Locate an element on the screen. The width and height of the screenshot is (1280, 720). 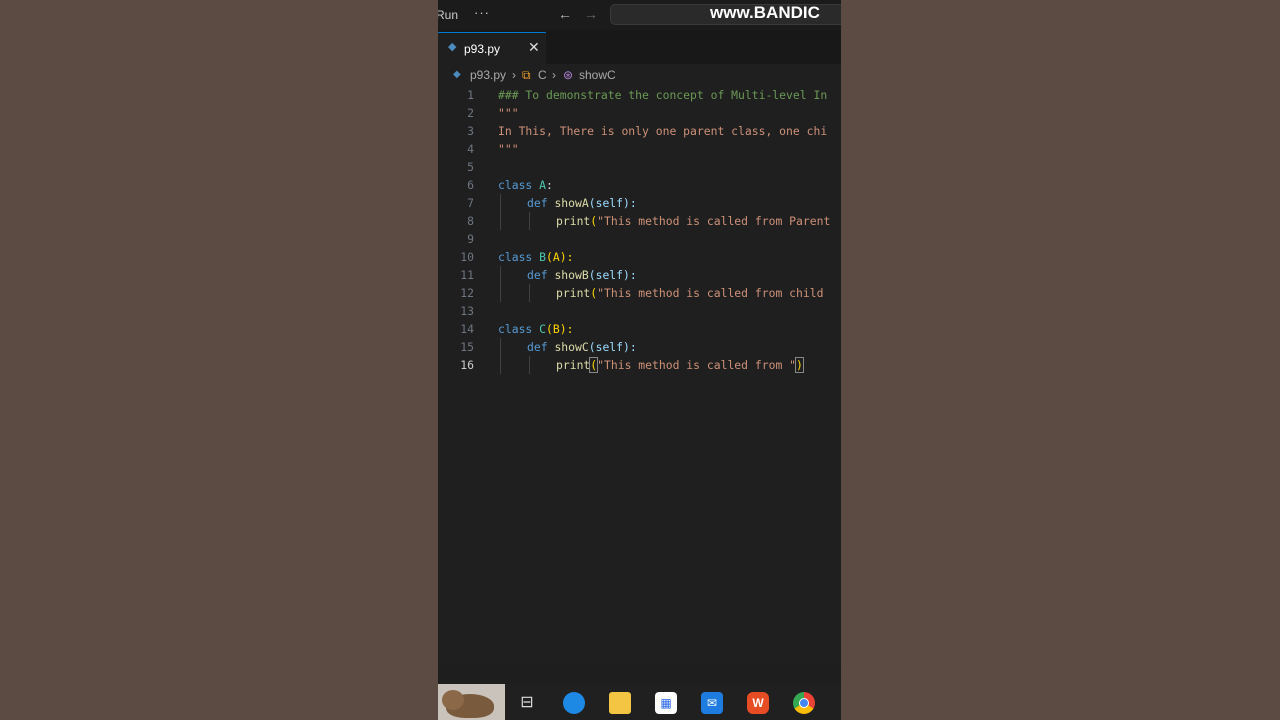
edge-icon is located at coordinates (574, 703).